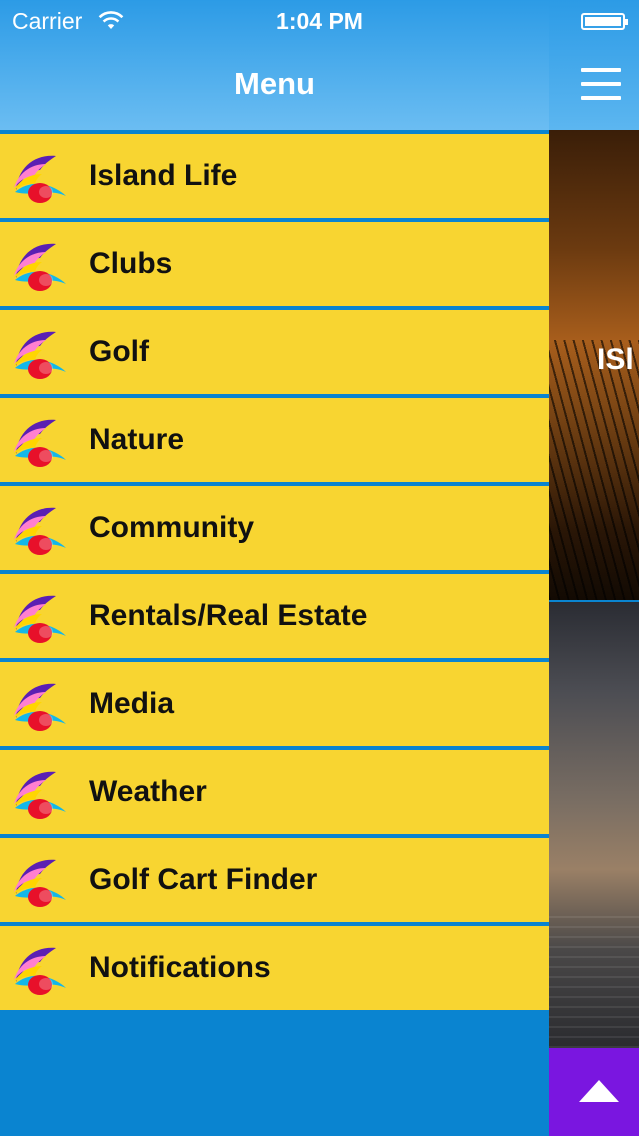 Image resolution: width=639 pixels, height=1136 pixels. I want to click on menu-item-golf: Golf, so click(274, 350).